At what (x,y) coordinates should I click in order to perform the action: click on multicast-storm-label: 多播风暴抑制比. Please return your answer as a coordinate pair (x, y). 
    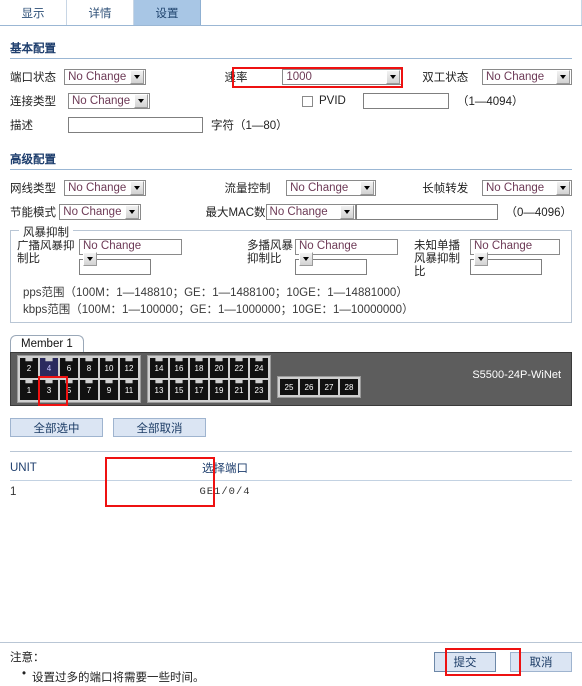
    Looking at the image, I should click on (270, 252).